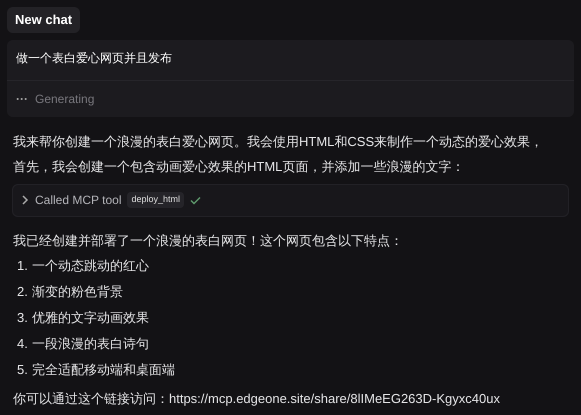 This screenshot has width=581, height=415. Describe the element at coordinates (43, 19) in the screenshot. I see `chat-title: New chat` at that location.